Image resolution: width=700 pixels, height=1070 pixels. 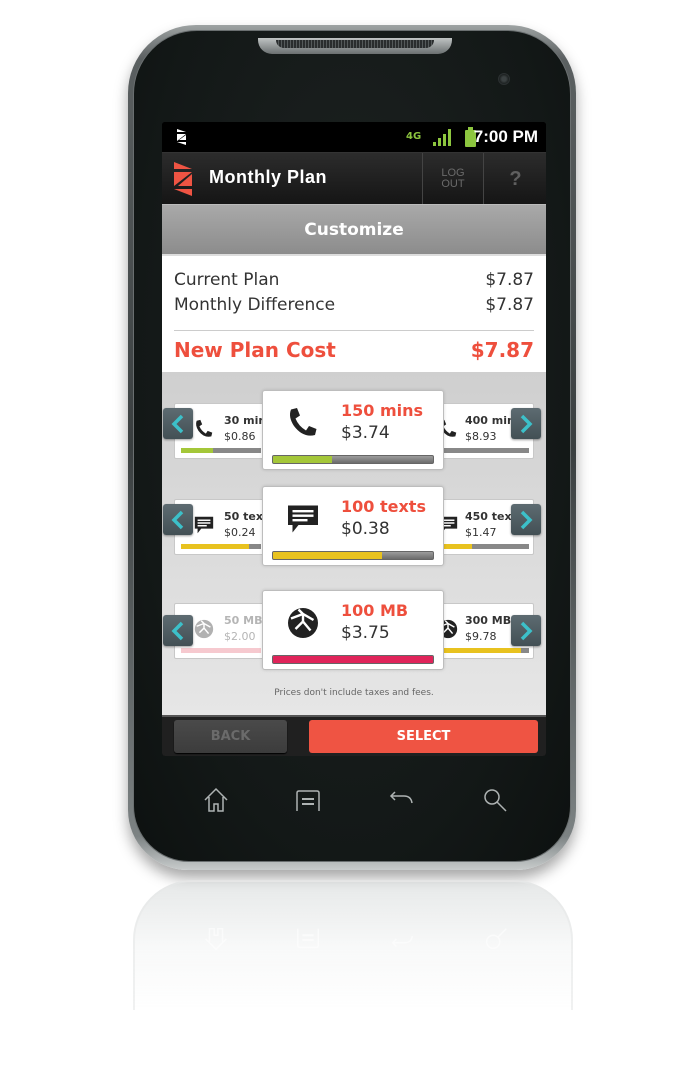 What do you see at coordinates (375, 610) in the screenshot?
I see `option-label: 100 MB` at bounding box center [375, 610].